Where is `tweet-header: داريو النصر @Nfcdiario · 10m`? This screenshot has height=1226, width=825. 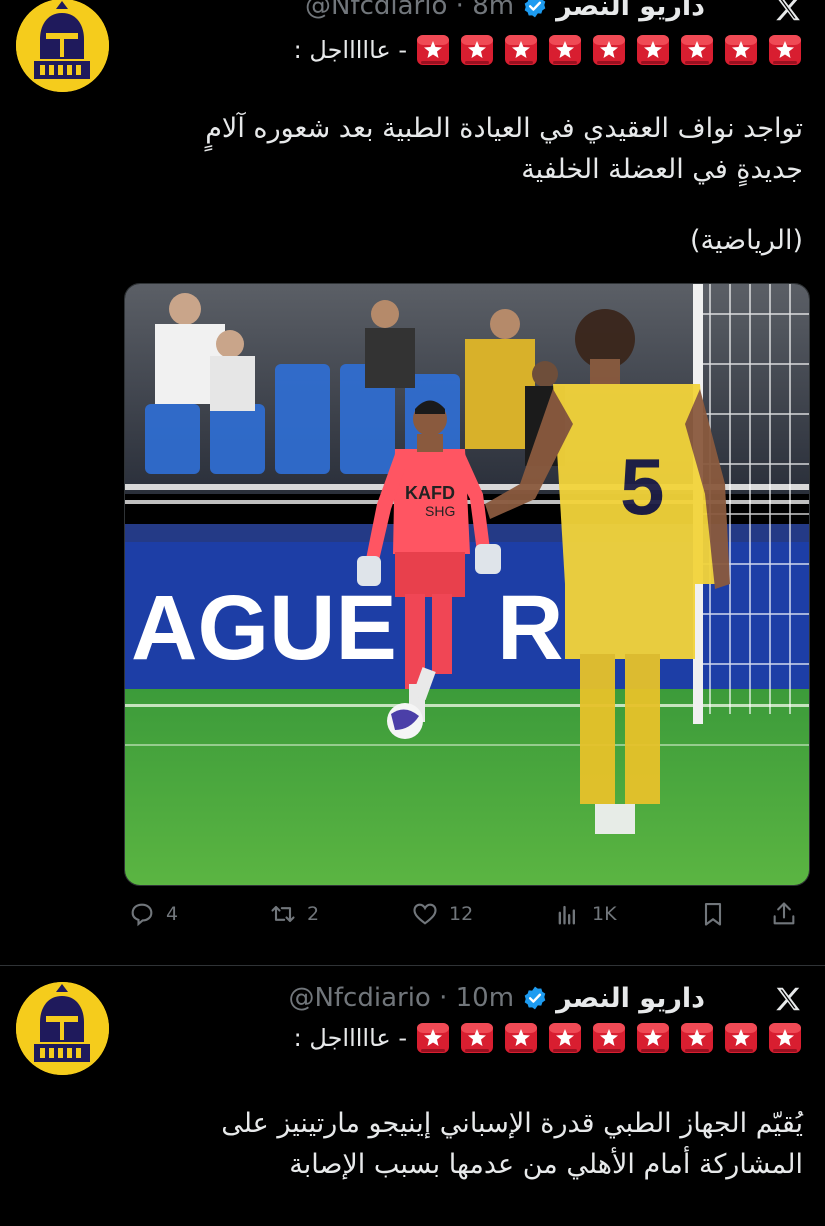
tweet-header: داريو النصر @Nfcdiario · 10m is located at coordinates (496, 998).